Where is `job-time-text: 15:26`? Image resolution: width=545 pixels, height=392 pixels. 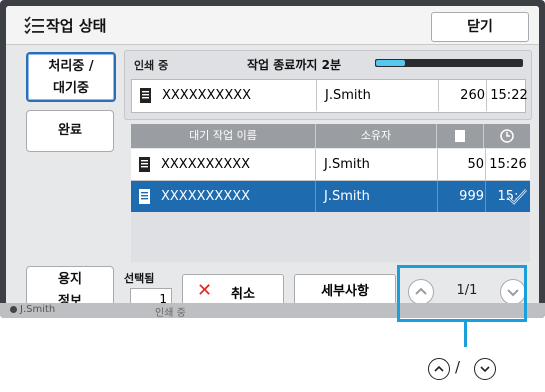
job-time-text: 15:26 is located at coordinates (508, 164).